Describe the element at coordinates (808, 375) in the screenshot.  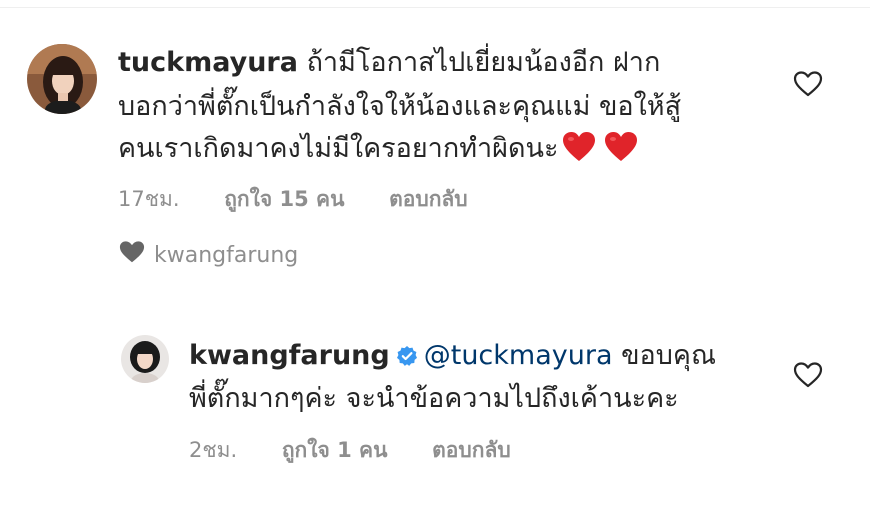
I see `like-reply-heart-icon` at that location.